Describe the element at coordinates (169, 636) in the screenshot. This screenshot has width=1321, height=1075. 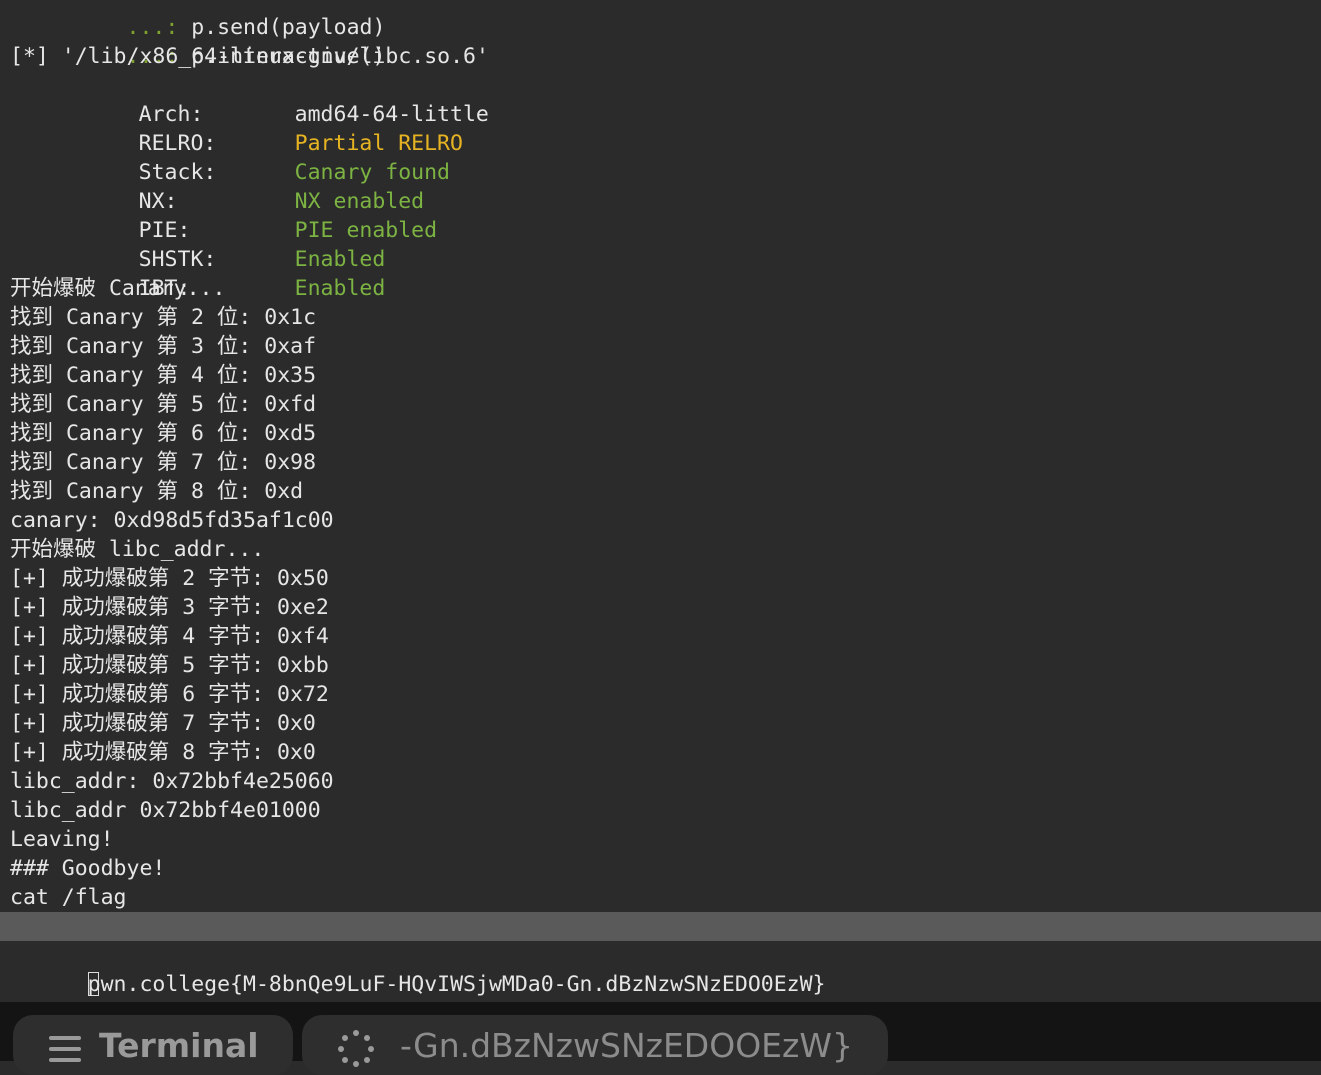
I see `output-line: [+] 成功爆破第 4 字节: 0xf4` at that location.